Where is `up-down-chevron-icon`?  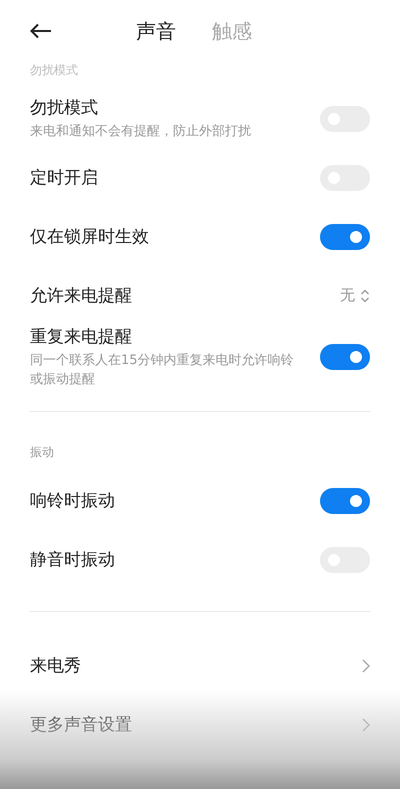 up-down-chevron-icon is located at coordinates (365, 295).